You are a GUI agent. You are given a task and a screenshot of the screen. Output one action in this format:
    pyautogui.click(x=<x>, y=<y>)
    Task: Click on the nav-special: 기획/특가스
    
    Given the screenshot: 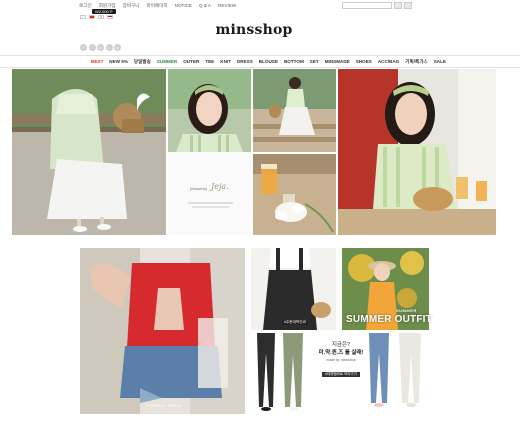 What is the action you would take?
    pyautogui.click(x=416, y=62)
    